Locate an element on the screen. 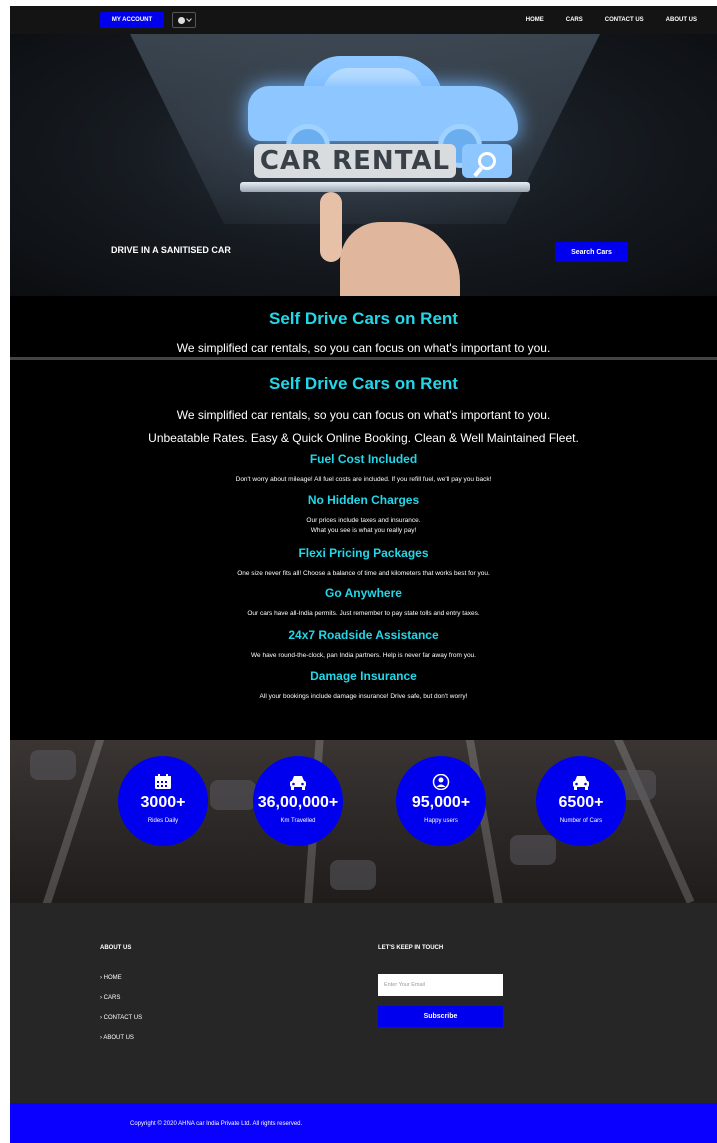  stat-label: Number of Cars is located at coordinates (581, 821).